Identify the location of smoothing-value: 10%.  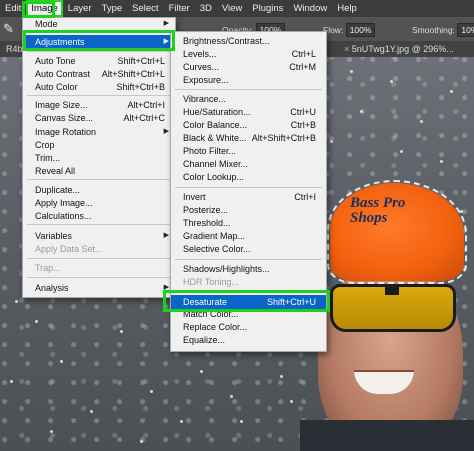
(465, 30).